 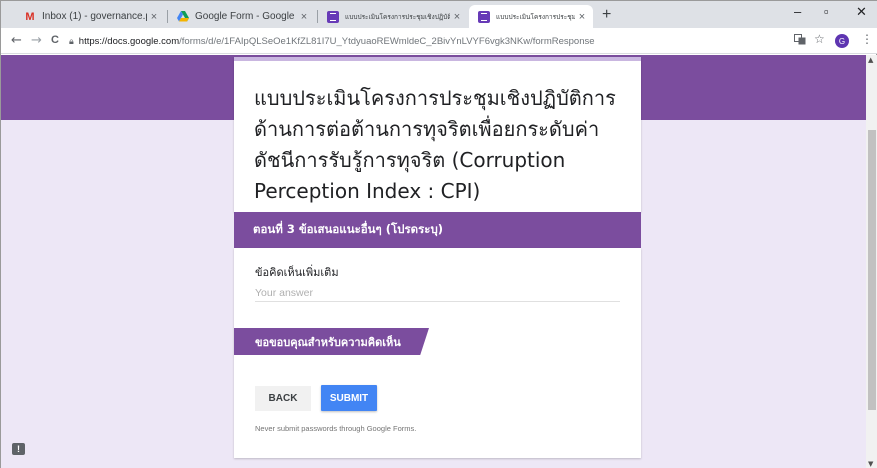 I want to click on report-feedback-icon: !, so click(x=18, y=449).